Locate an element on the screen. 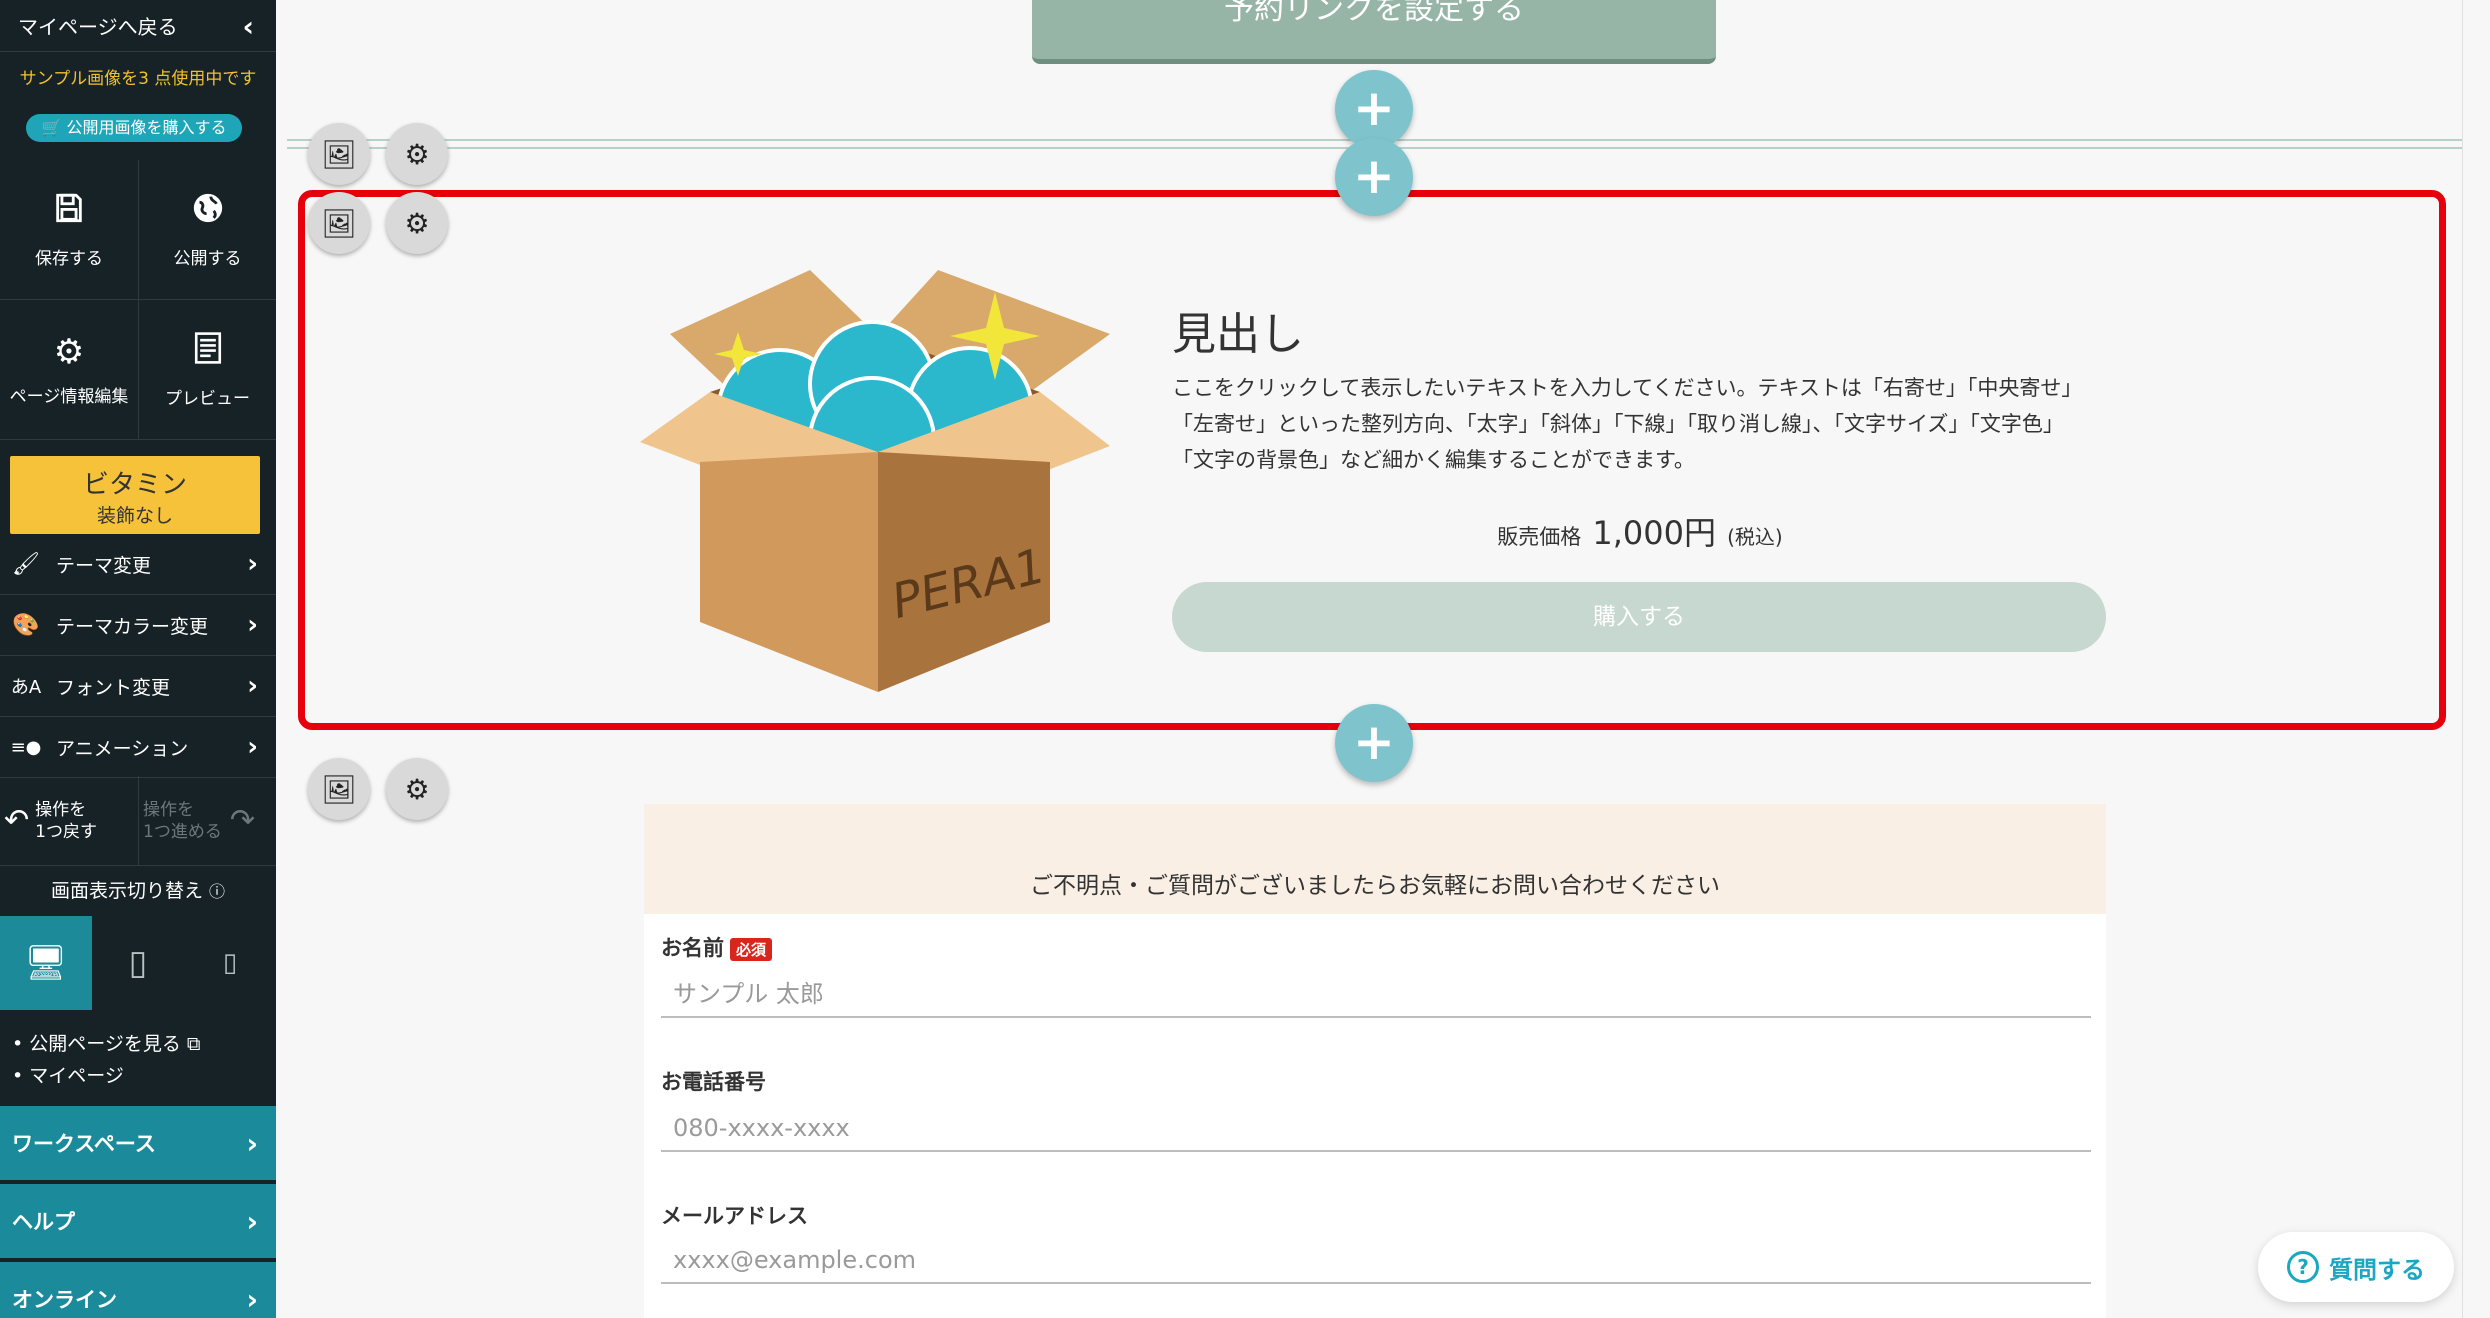 The width and height of the screenshot is (2490, 1318). name-input is located at coordinates (1376, 995).